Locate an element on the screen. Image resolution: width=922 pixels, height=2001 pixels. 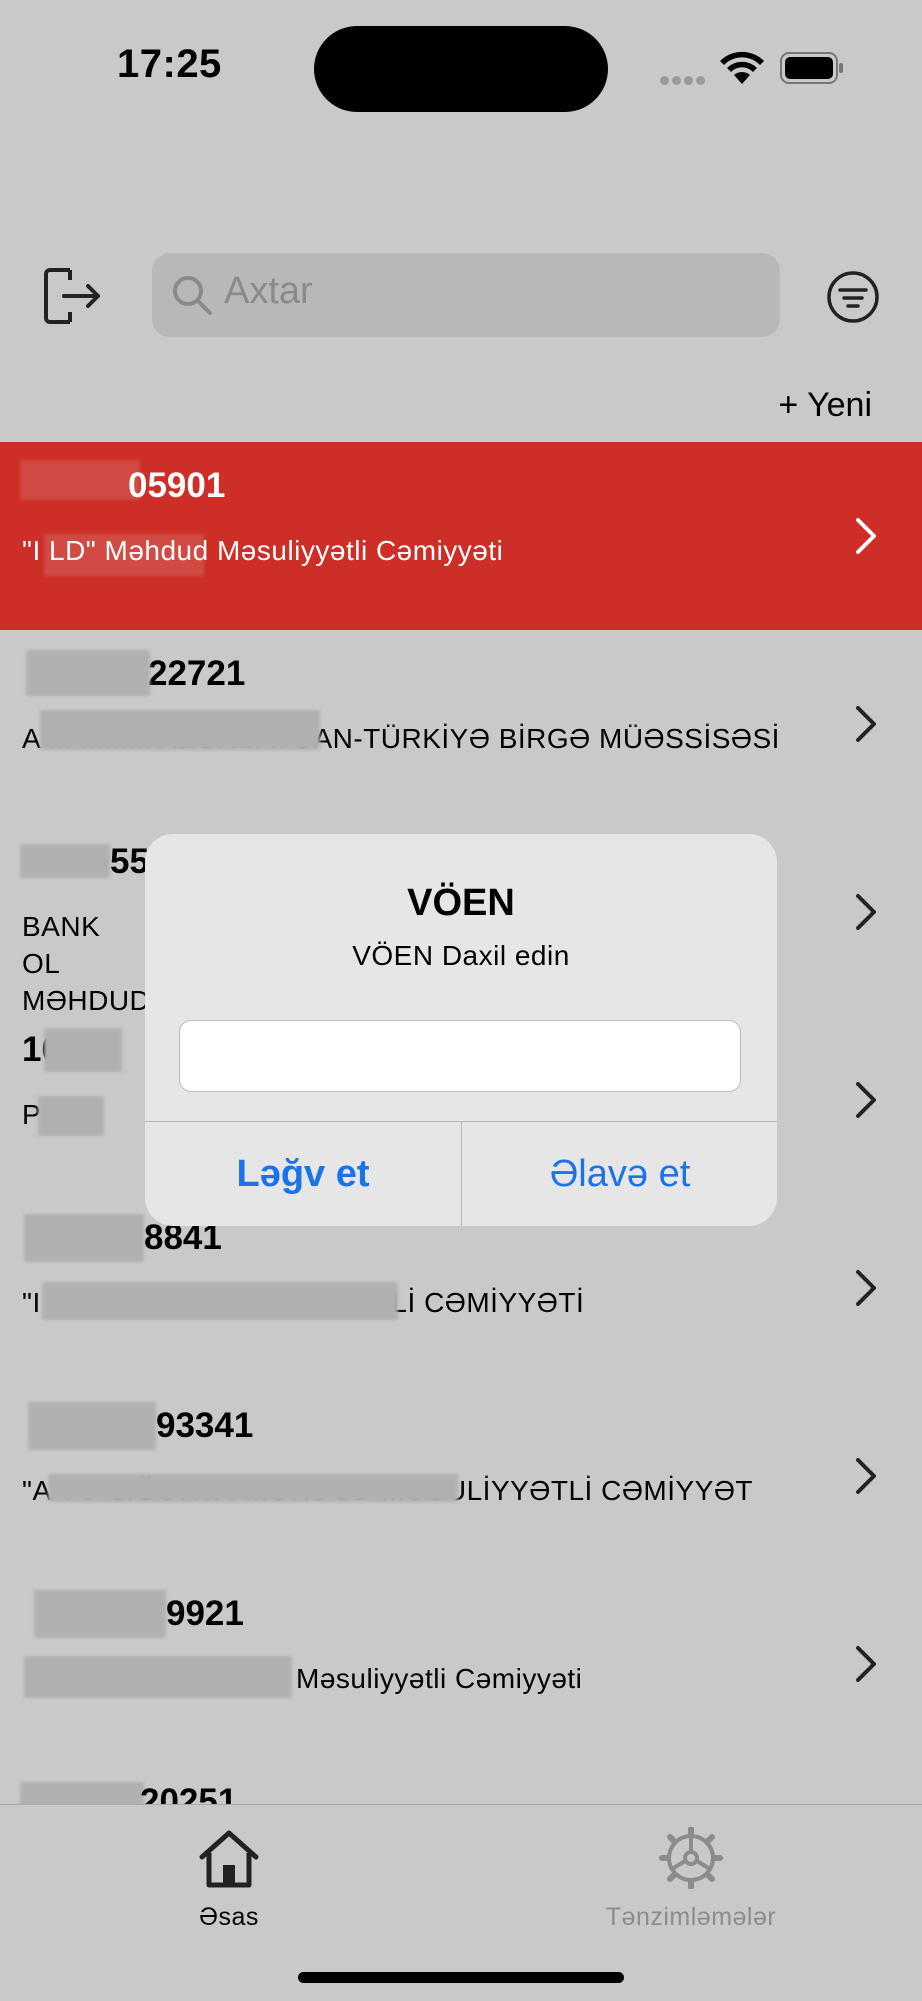
battery-icon is located at coordinates (811, 68).